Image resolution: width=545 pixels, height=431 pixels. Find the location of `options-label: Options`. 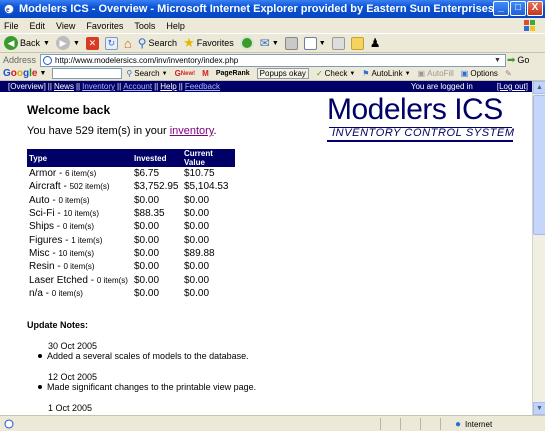

options-label: Options is located at coordinates (484, 73).